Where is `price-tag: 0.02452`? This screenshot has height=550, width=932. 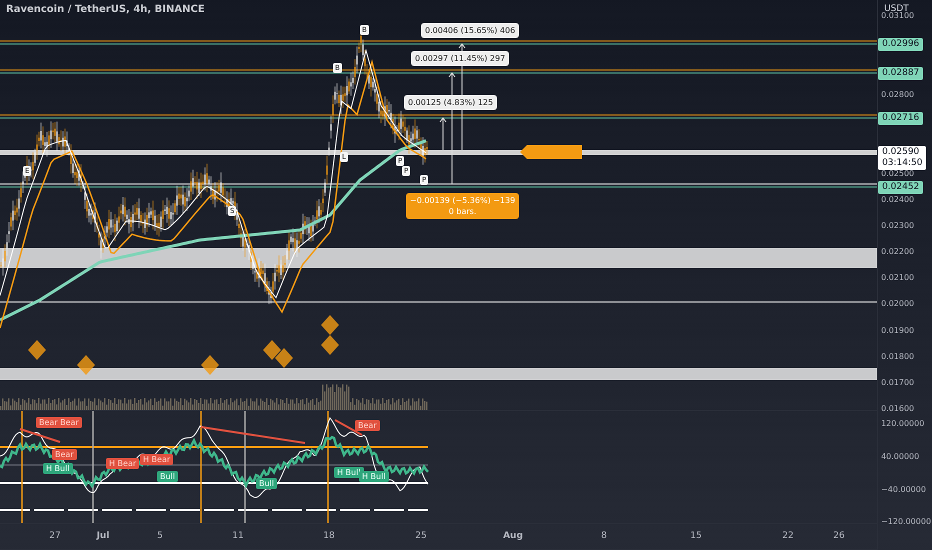 price-tag: 0.02452 is located at coordinates (901, 187).